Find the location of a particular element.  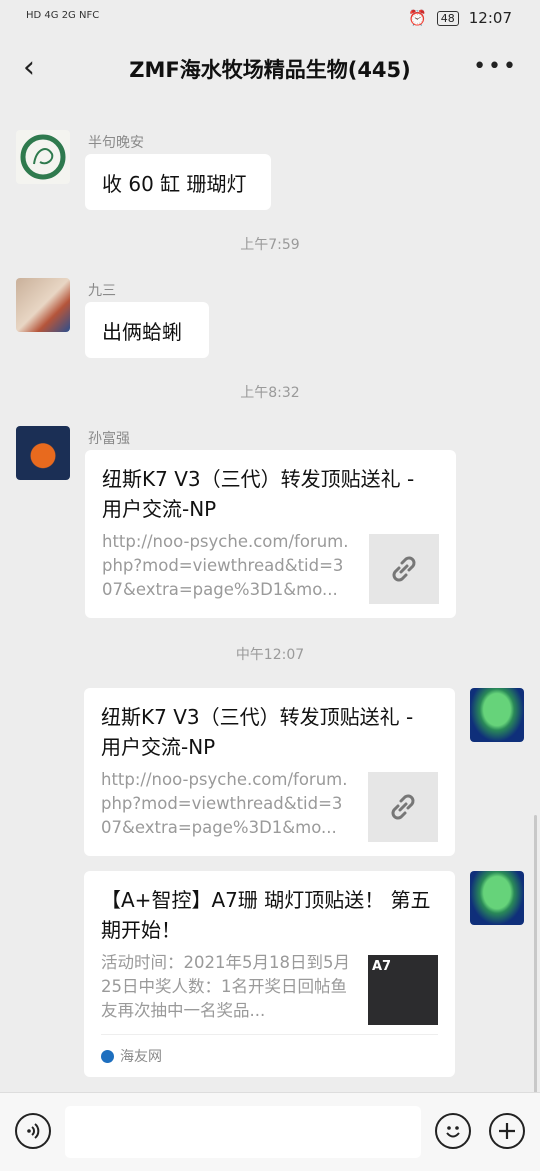

timestamp: 上午8:32 is located at coordinates (270, 393).